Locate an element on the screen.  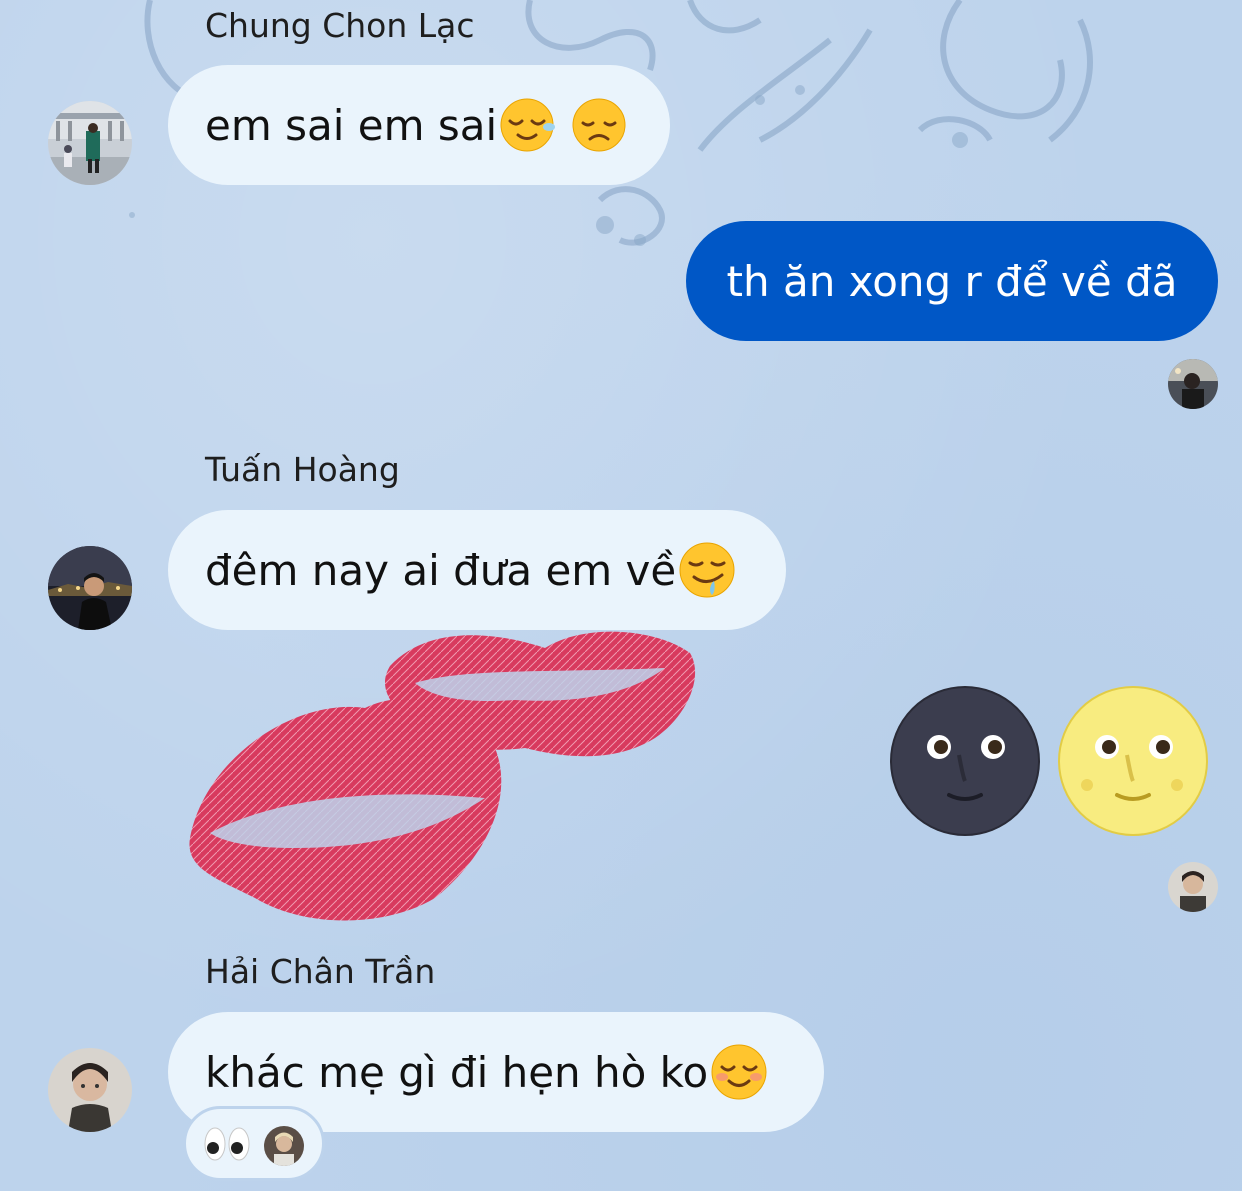
disappointed-face-icon is located at coordinates (599, 125).